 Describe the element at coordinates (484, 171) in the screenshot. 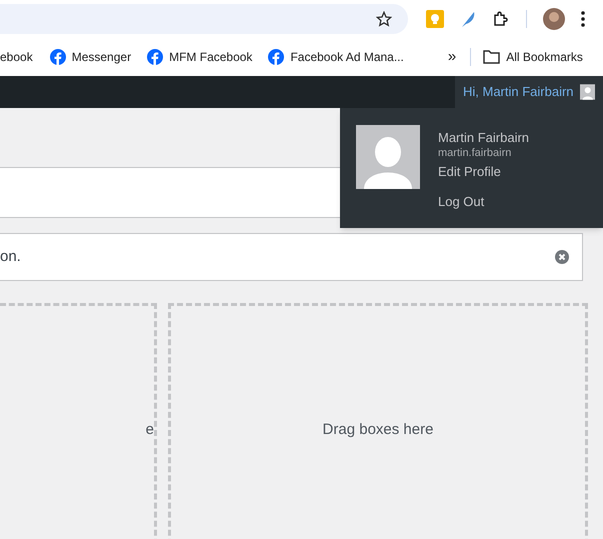

I see `menu-link: Edit Profile` at that location.